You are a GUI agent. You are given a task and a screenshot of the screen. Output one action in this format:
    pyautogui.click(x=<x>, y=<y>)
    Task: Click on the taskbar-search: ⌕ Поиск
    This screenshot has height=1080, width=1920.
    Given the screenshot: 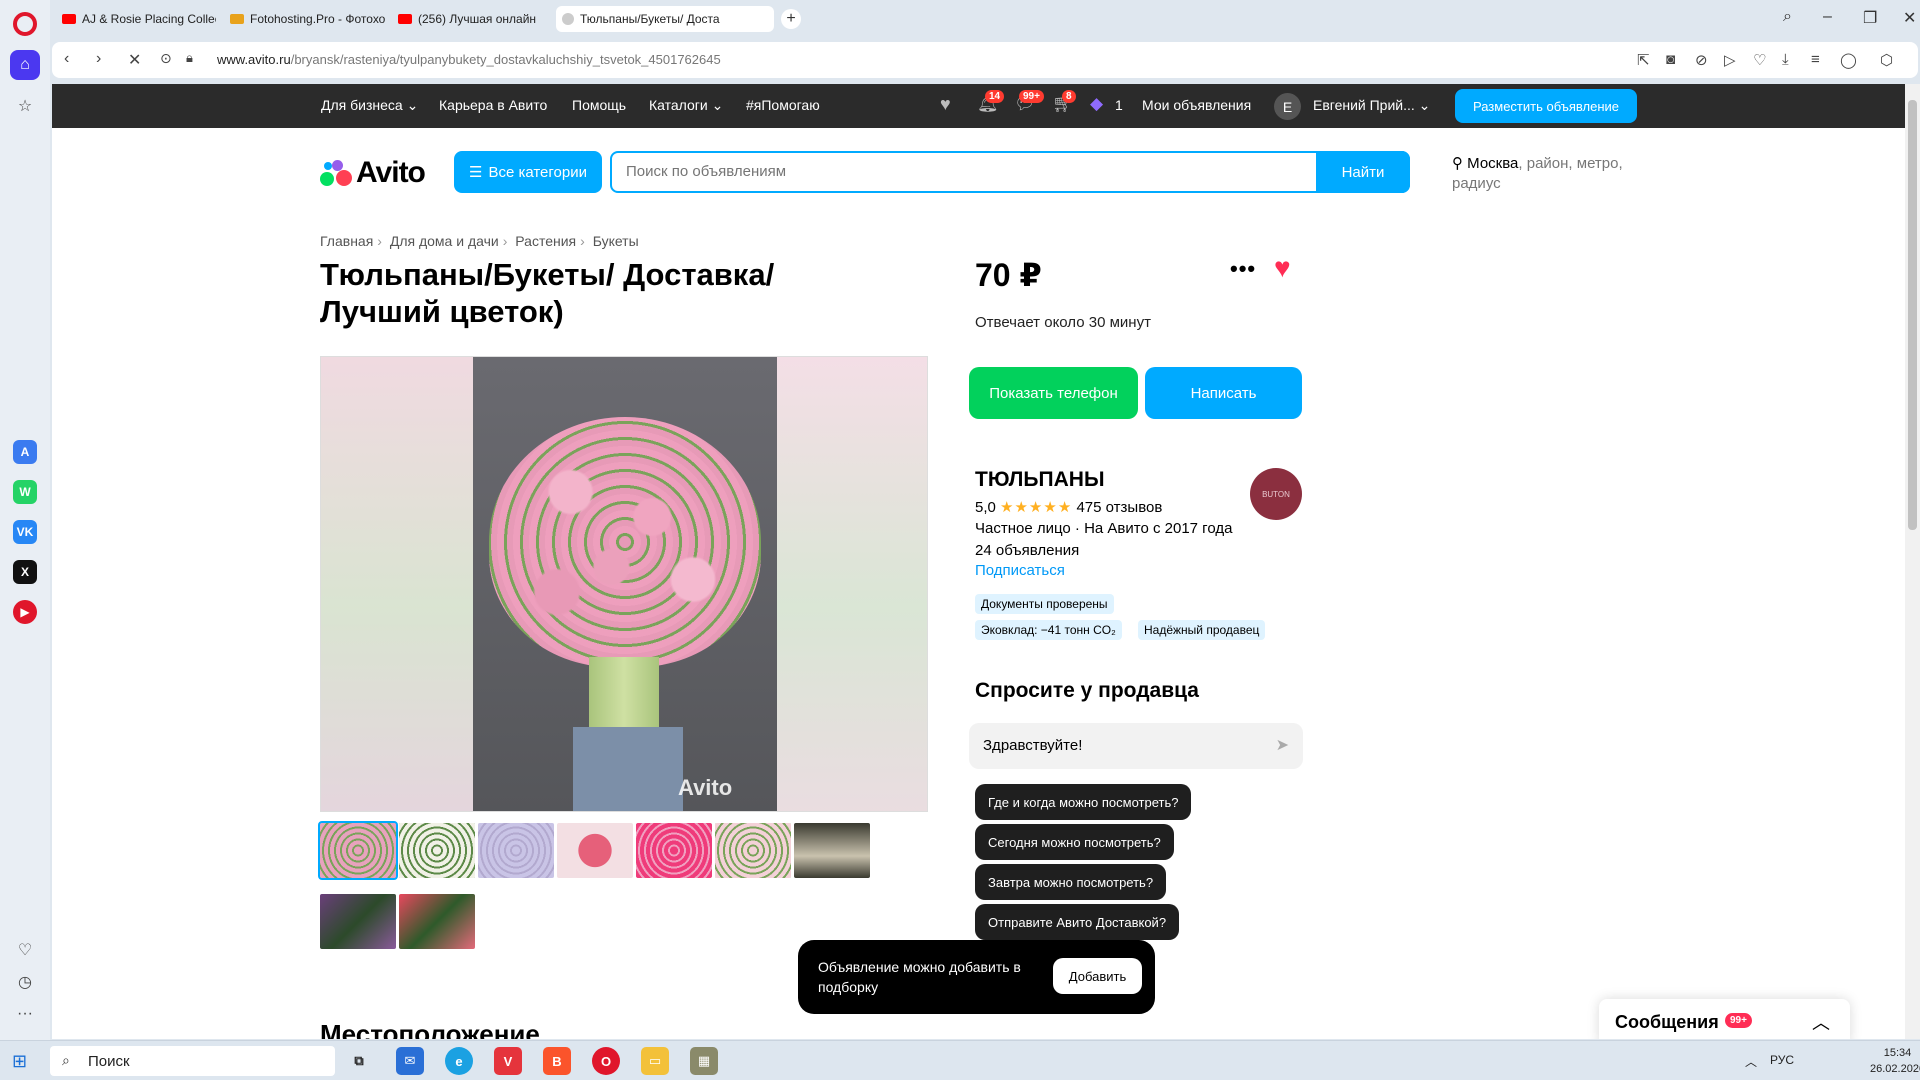 What is the action you would take?
    pyautogui.click(x=192, y=1061)
    